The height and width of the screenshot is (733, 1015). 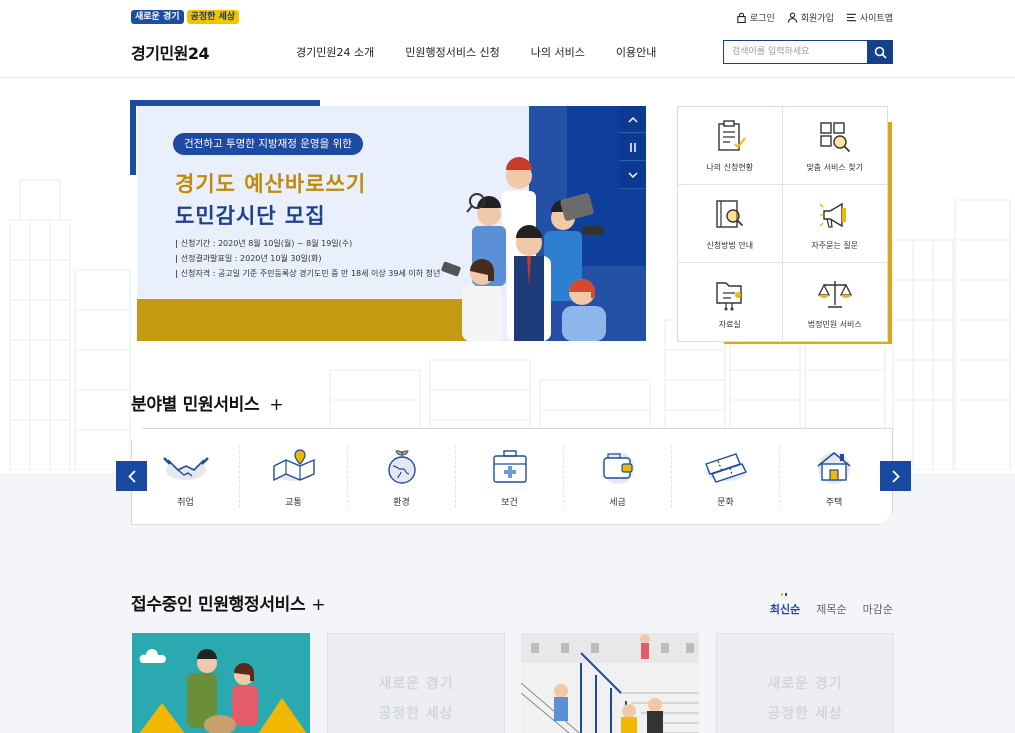 What do you see at coordinates (218, 605) in the screenshot?
I see `receiving-services-title-text: 접수중인 민원행정서비스` at bounding box center [218, 605].